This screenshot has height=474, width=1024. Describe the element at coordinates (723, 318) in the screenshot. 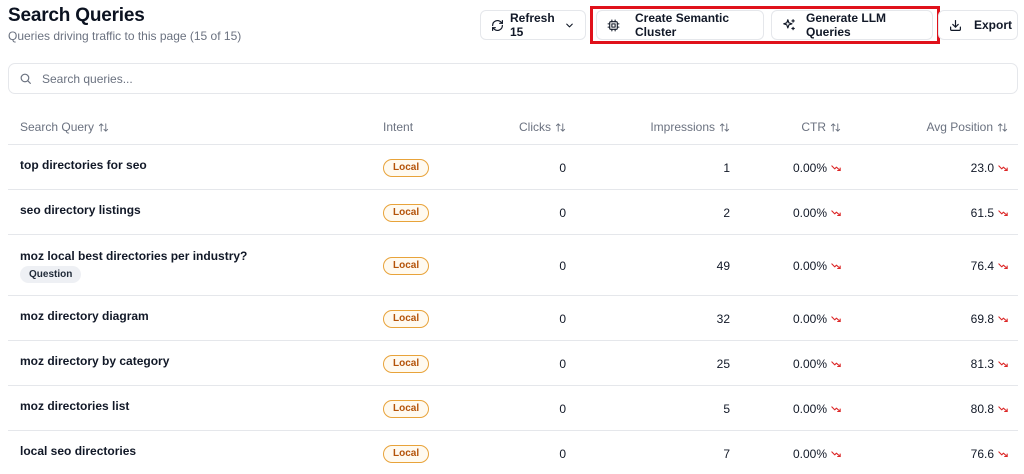

I see `impressions-value: 32` at that location.